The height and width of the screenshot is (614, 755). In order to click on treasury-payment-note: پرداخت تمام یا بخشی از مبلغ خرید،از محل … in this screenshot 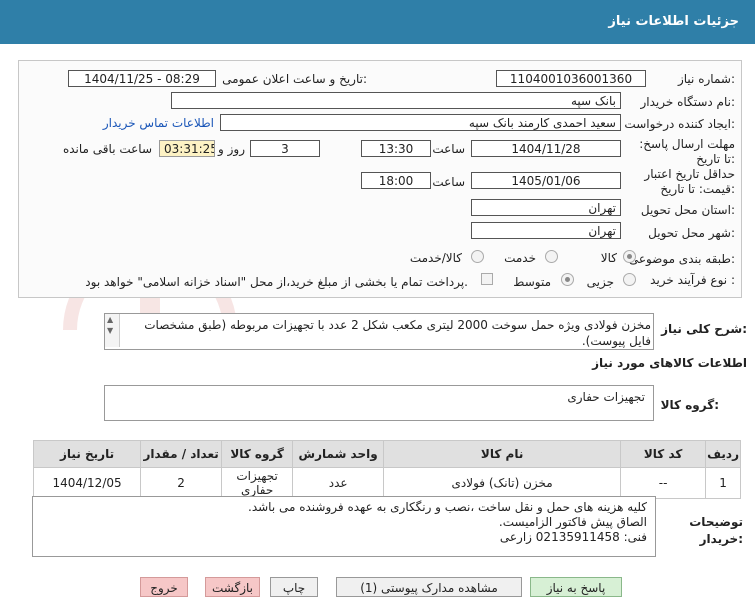, I will do `click(276, 282)`.